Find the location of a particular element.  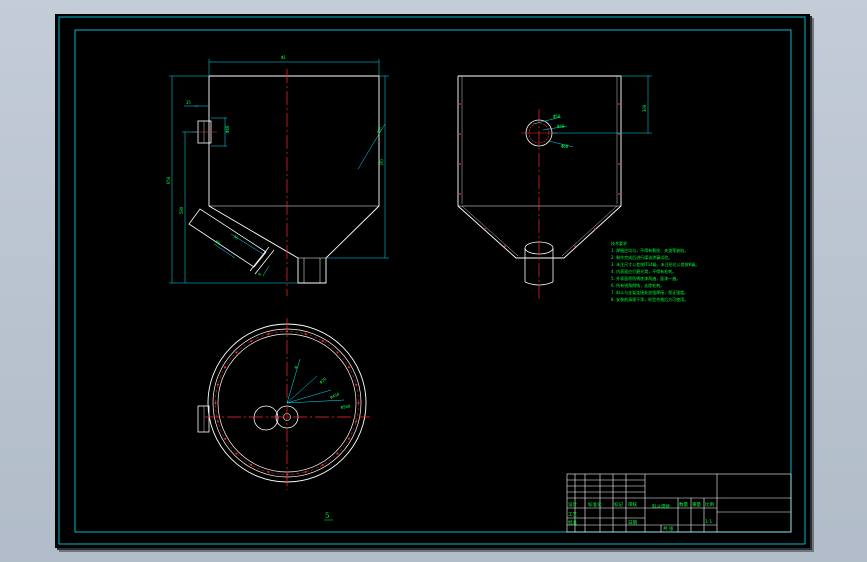

tb-check: 审核 is located at coordinates (632, 504).